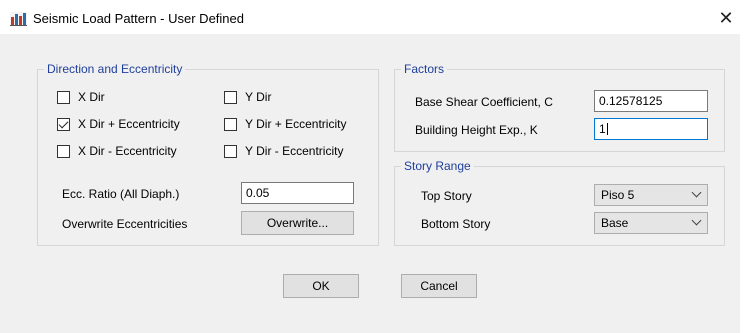 This screenshot has height=333, width=747. I want to click on x-dir-plus-ecc-checkbox: X Dir + Eccentricity, so click(118, 124).